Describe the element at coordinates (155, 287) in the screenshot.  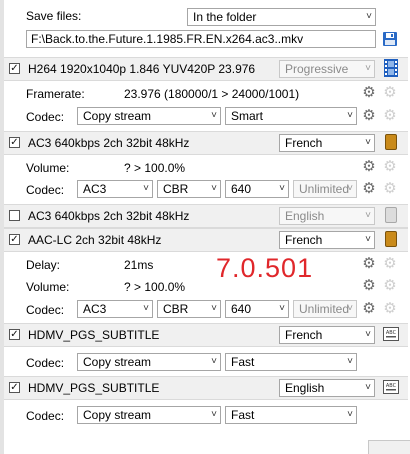
I see `audio3-volume-value: ? > 100.0%` at that location.